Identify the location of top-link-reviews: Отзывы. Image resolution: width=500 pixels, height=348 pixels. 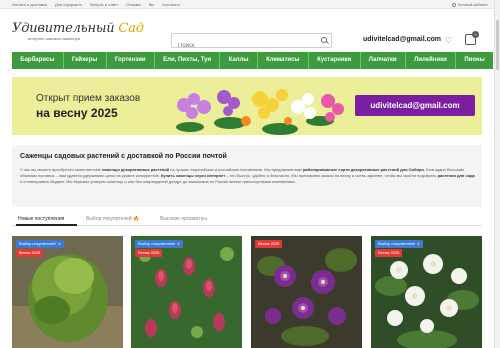
(133, 4).